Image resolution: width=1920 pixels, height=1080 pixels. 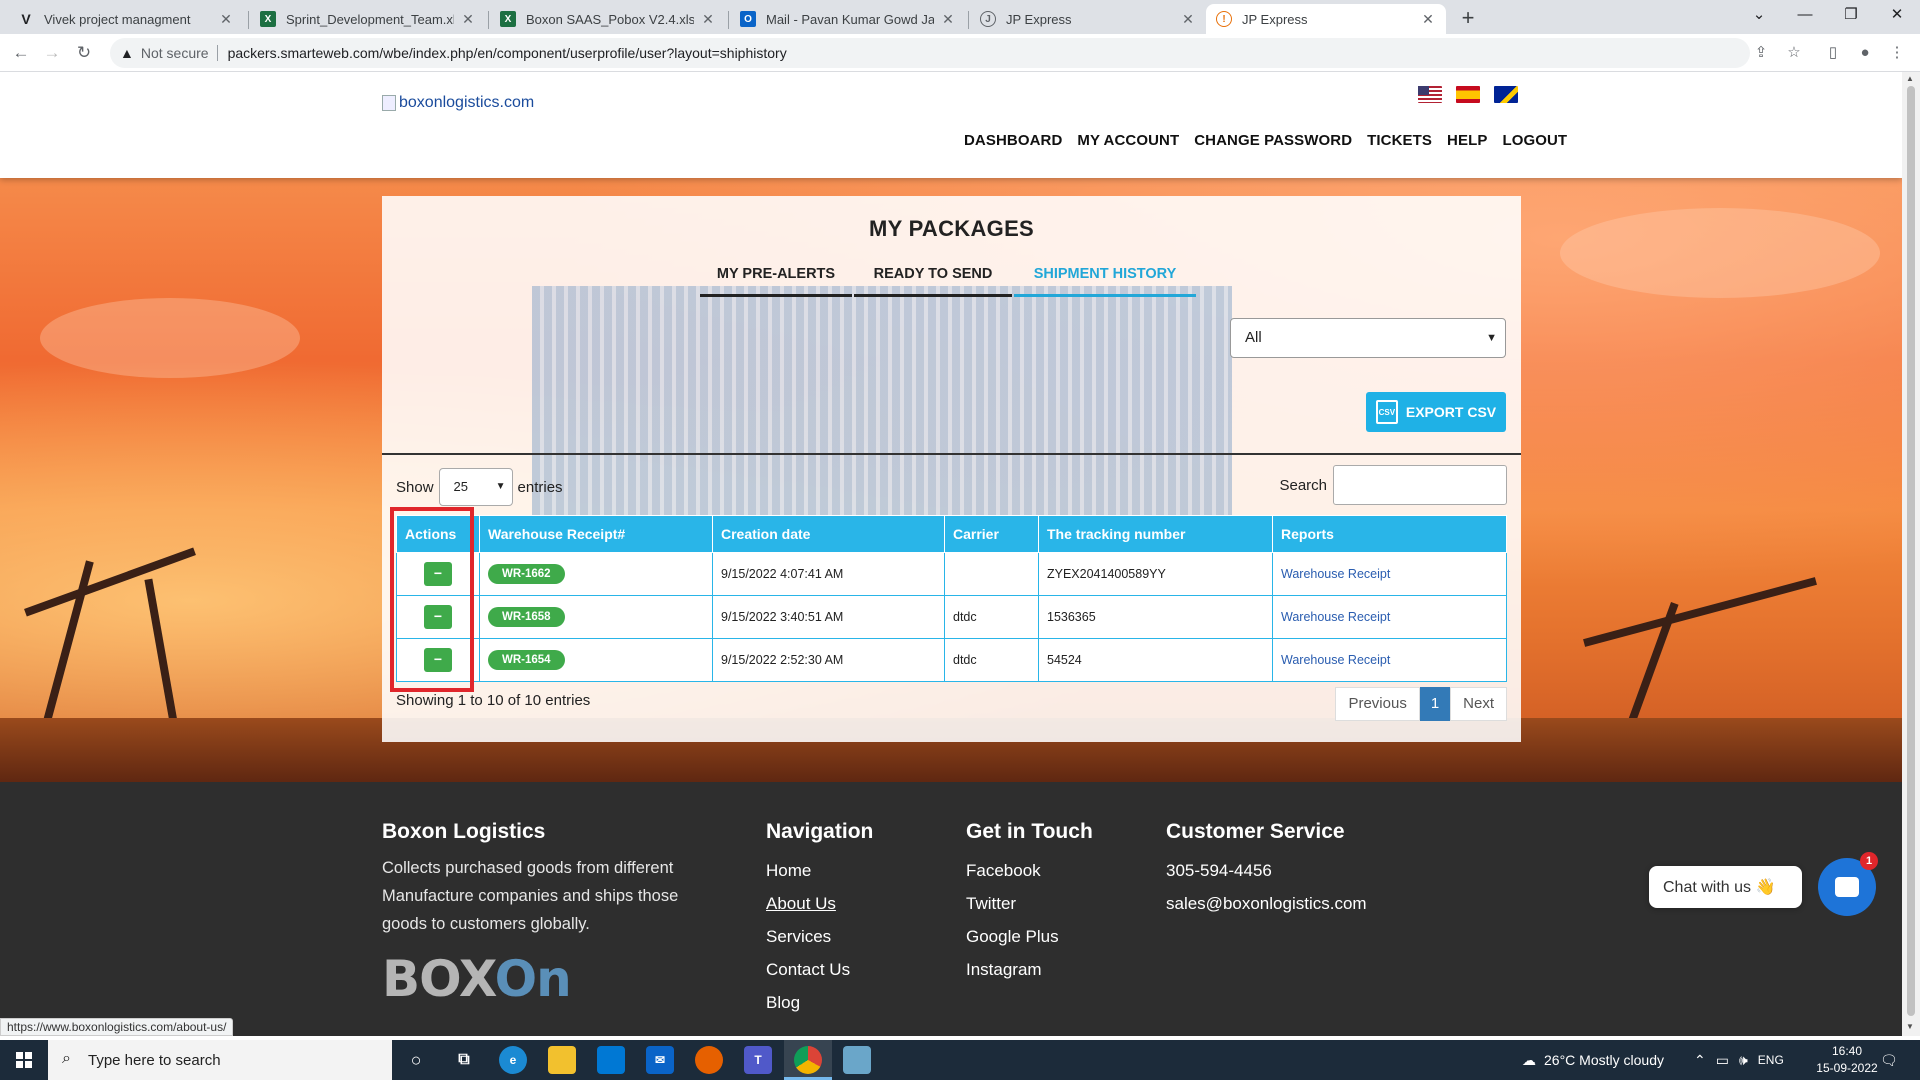 I want to click on store-icon, so click(x=611, y=1060).